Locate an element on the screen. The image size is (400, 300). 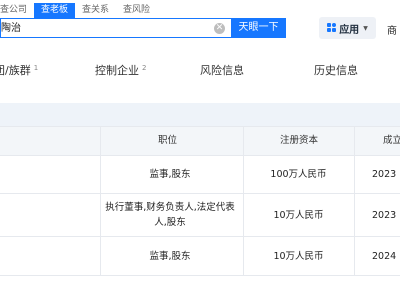
tab-controlled-label: 控制企业 is located at coordinates (117, 70).